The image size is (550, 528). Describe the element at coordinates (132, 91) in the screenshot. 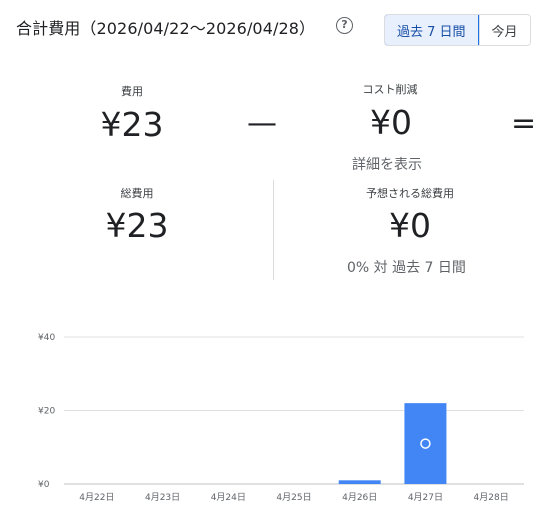

I see `cost-label: 費用` at that location.